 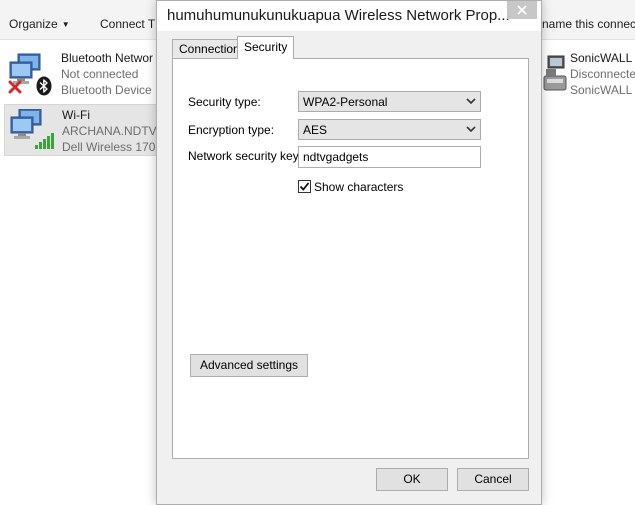 I want to click on security-type-label: Security type:, so click(x=224, y=102).